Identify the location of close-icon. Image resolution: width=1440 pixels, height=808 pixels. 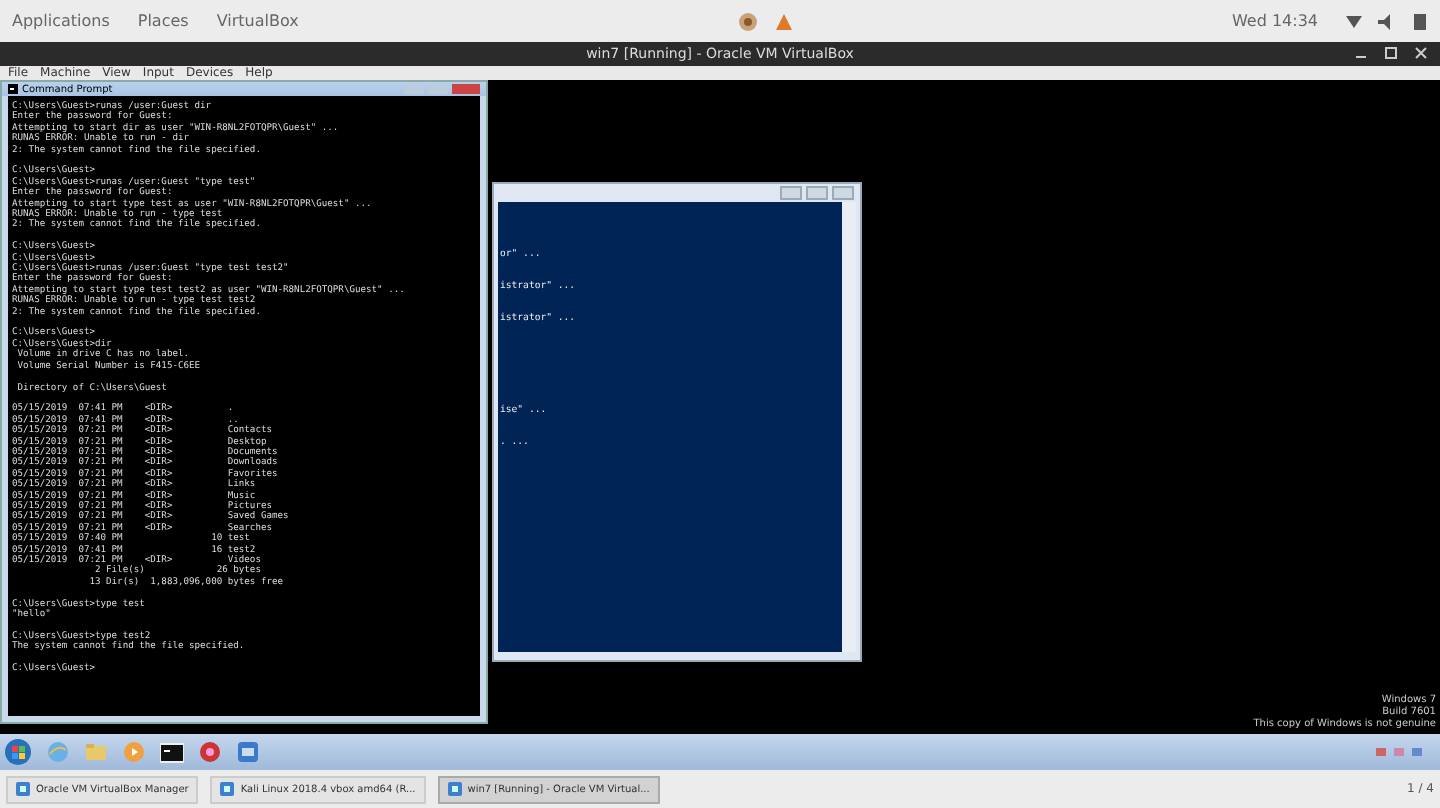
(1421, 53).